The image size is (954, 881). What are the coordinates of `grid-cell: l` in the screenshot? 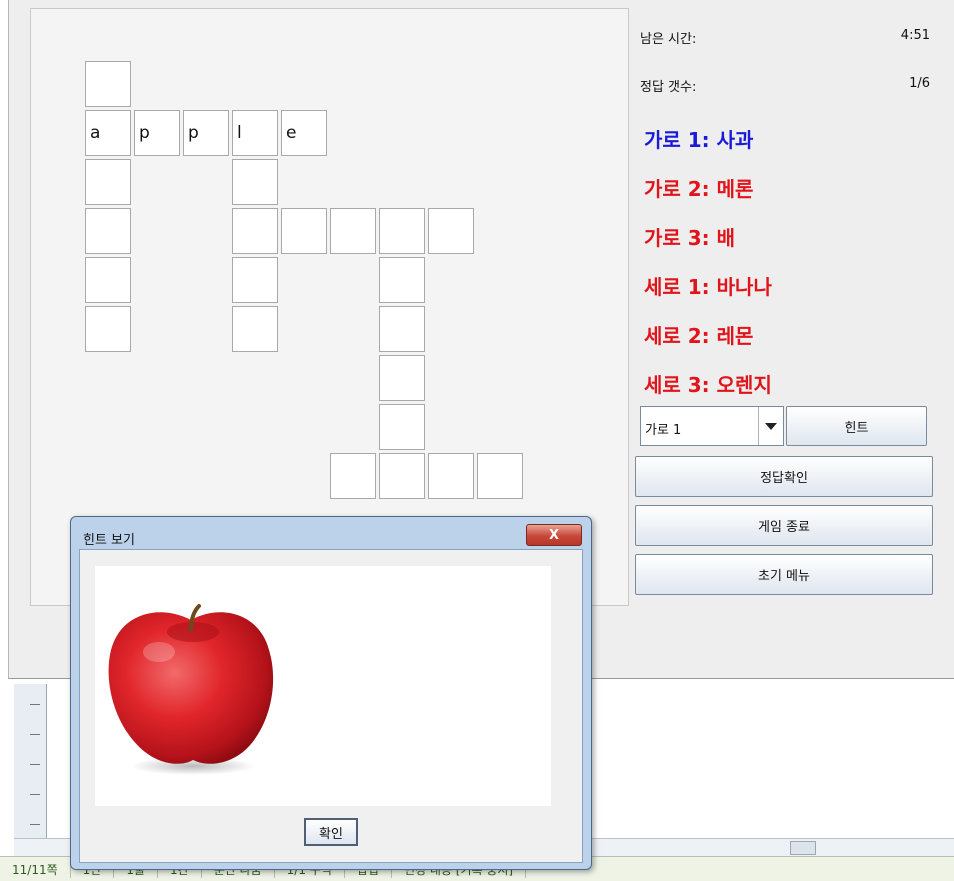 It's located at (255, 133).